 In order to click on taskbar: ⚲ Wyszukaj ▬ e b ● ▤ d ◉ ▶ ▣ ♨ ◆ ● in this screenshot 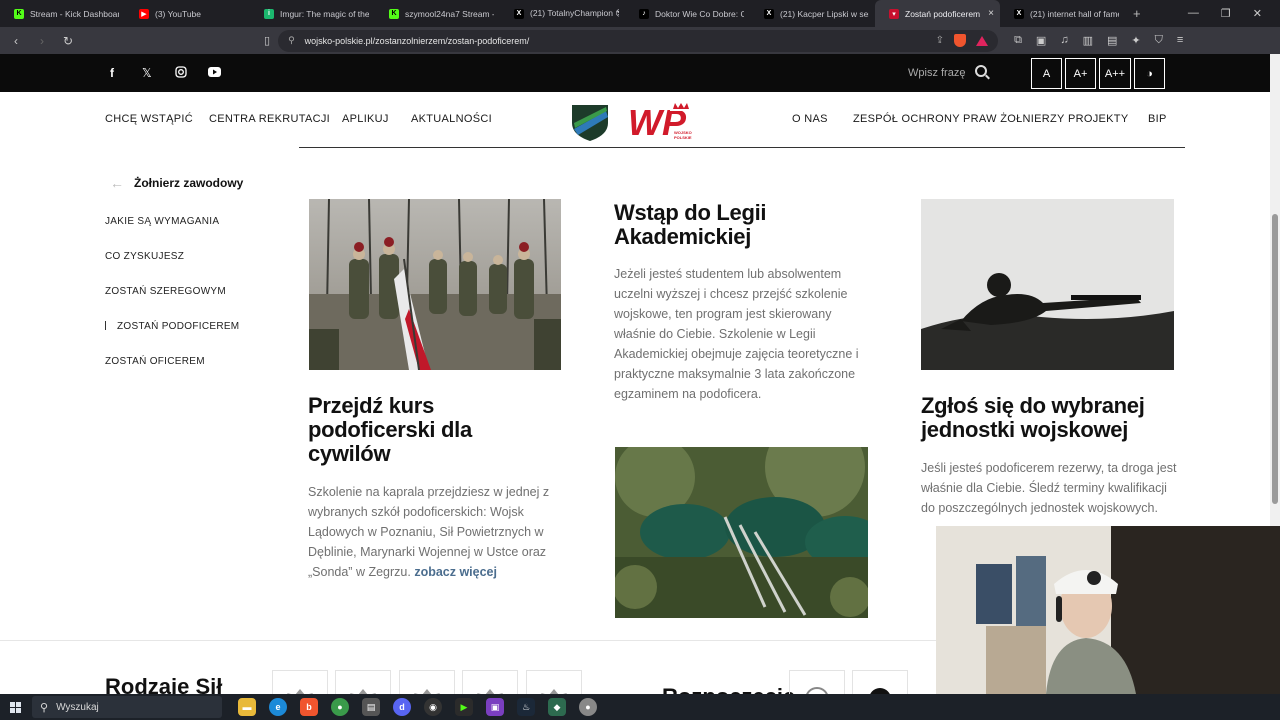, I will do `click(640, 707)`.